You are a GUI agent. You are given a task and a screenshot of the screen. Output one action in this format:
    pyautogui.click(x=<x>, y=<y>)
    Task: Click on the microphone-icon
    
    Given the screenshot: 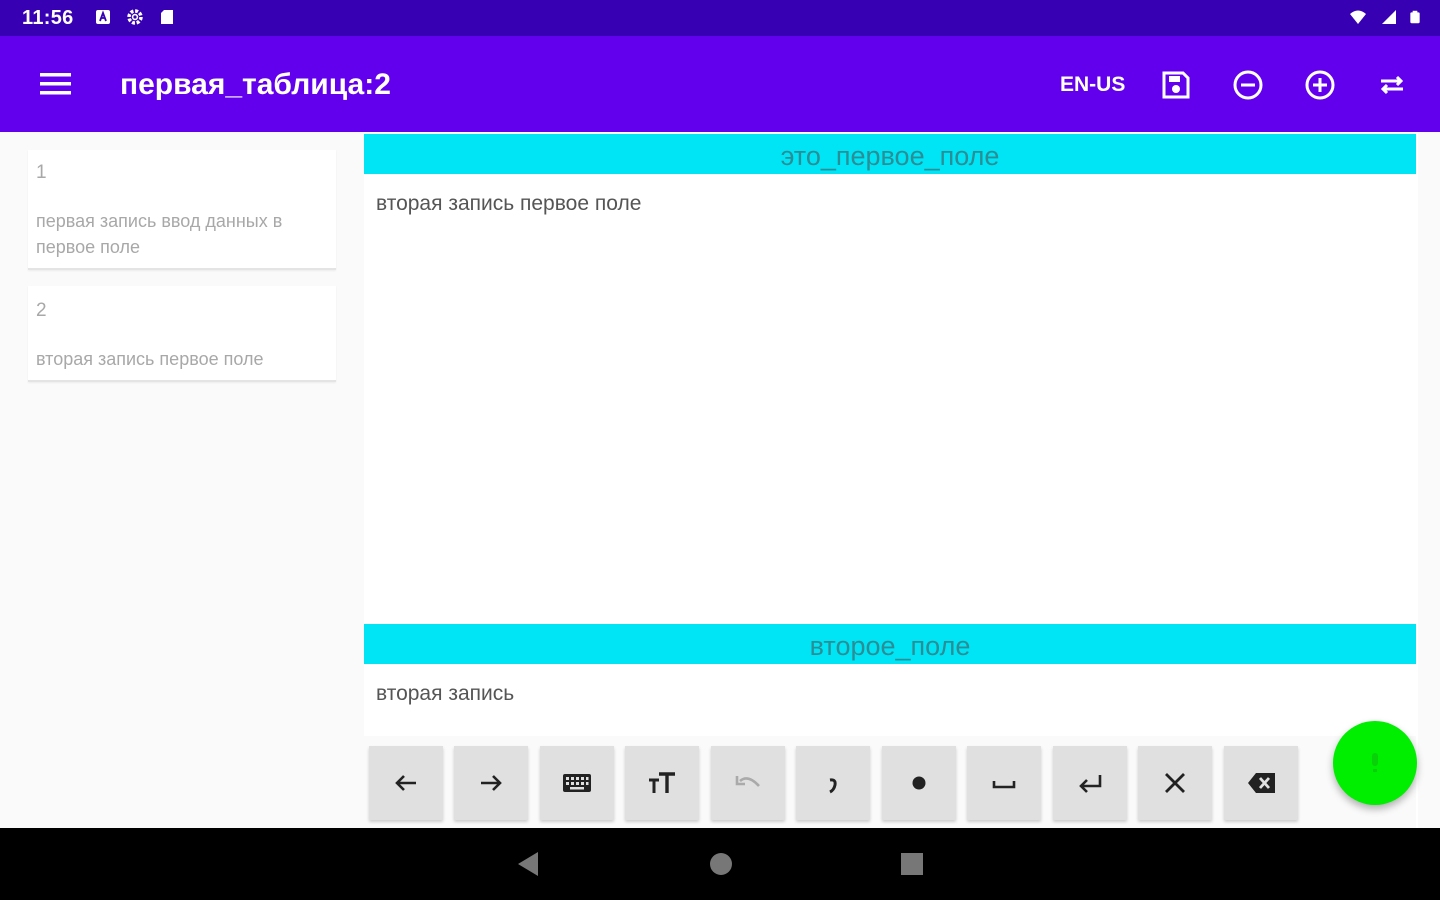 What is the action you would take?
    pyautogui.click(x=1375, y=762)
    